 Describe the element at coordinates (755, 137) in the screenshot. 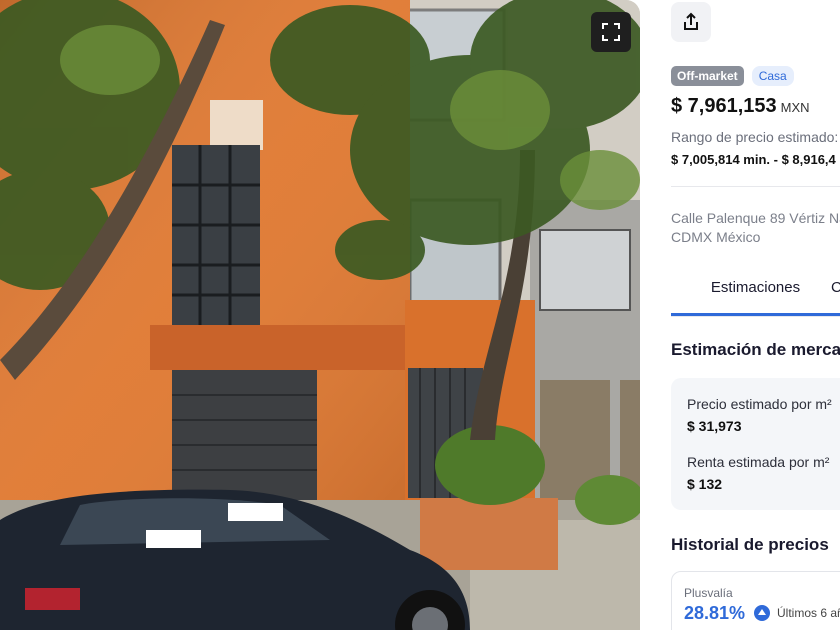

I see `price-range-label: Rango de precio estimado:` at that location.